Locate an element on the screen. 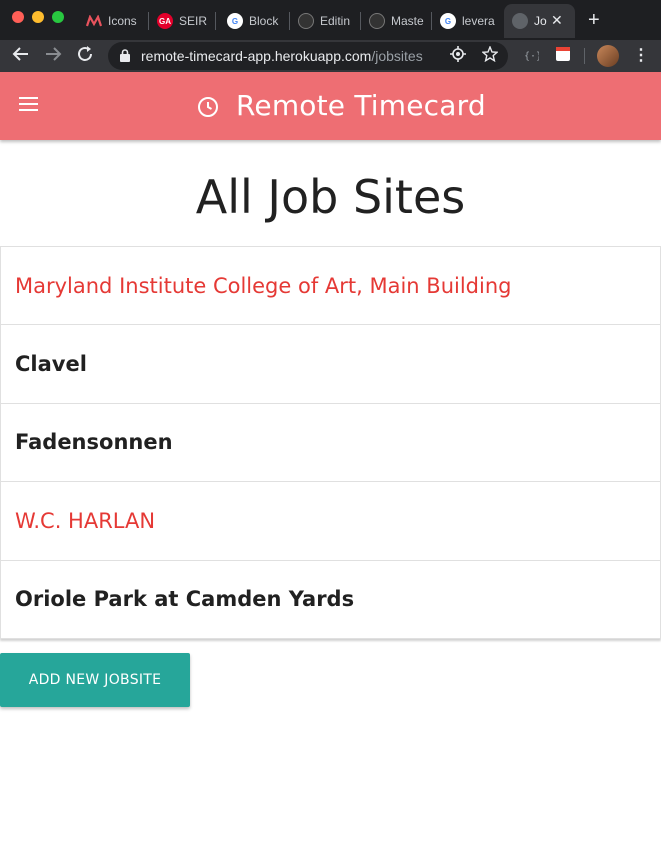  app-header: Remote Timecard is located at coordinates (330, 106).